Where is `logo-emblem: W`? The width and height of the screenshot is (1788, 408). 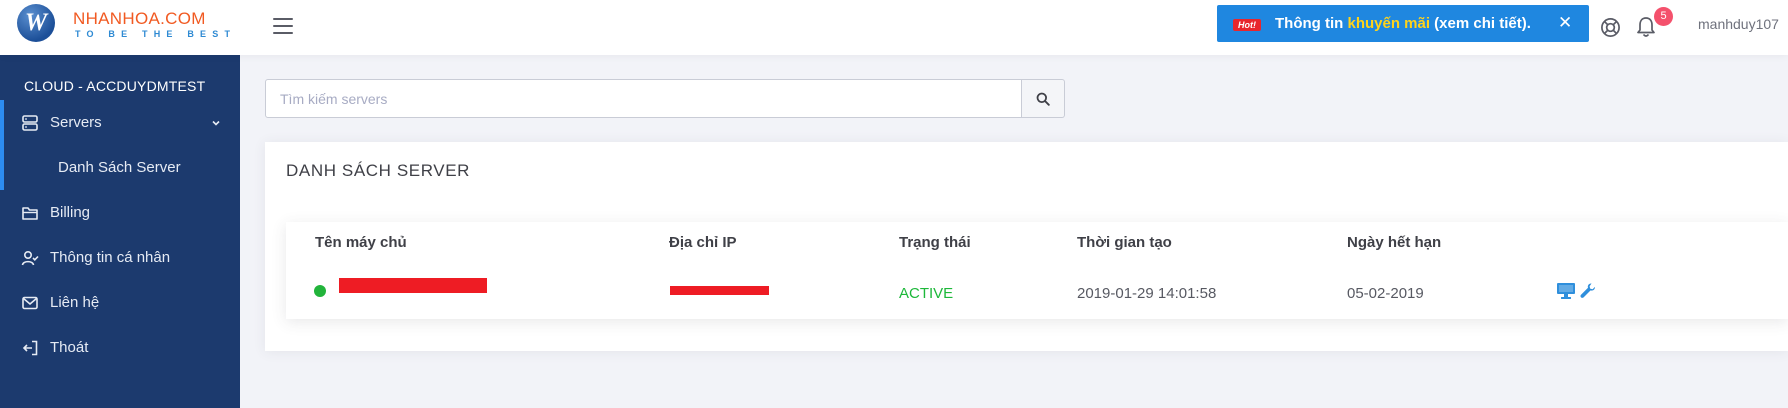 logo-emblem: W is located at coordinates (36, 23).